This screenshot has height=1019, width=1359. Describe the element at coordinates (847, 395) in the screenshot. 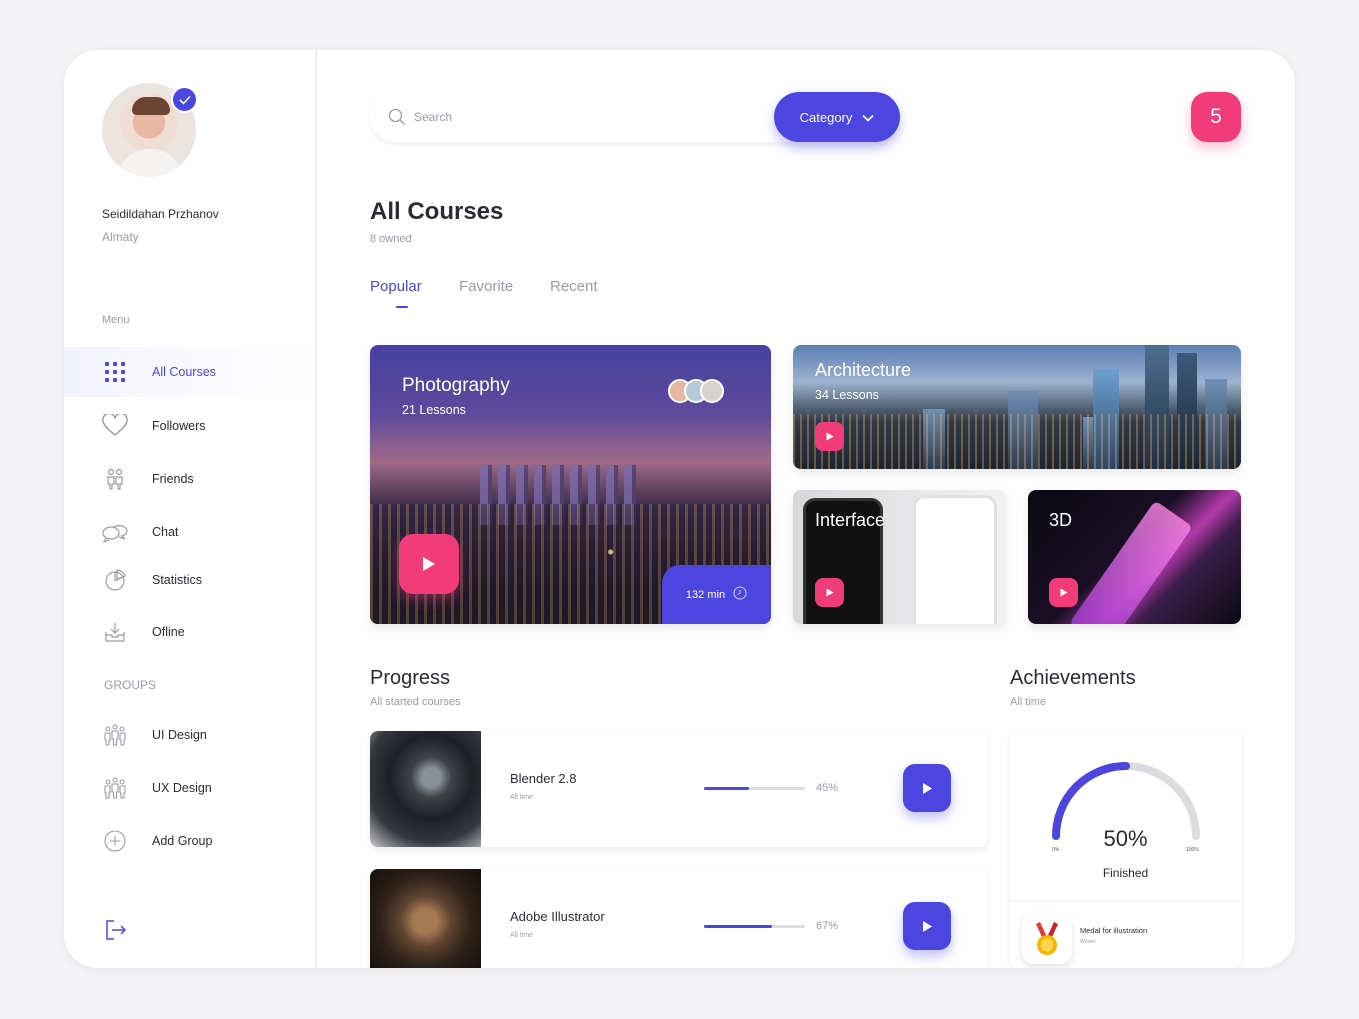

I see `course-lessons: 34 Lessons` at that location.